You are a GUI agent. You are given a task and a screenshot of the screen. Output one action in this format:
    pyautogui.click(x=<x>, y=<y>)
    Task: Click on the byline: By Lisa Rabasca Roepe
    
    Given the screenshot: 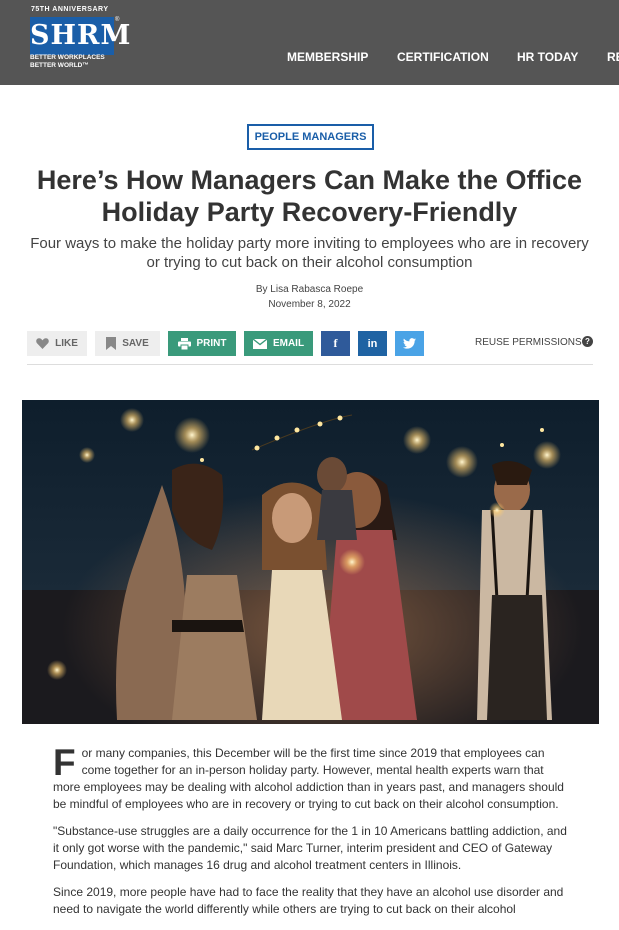 What is the action you would take?
    pyautogui.click(x=309, y=289)
    